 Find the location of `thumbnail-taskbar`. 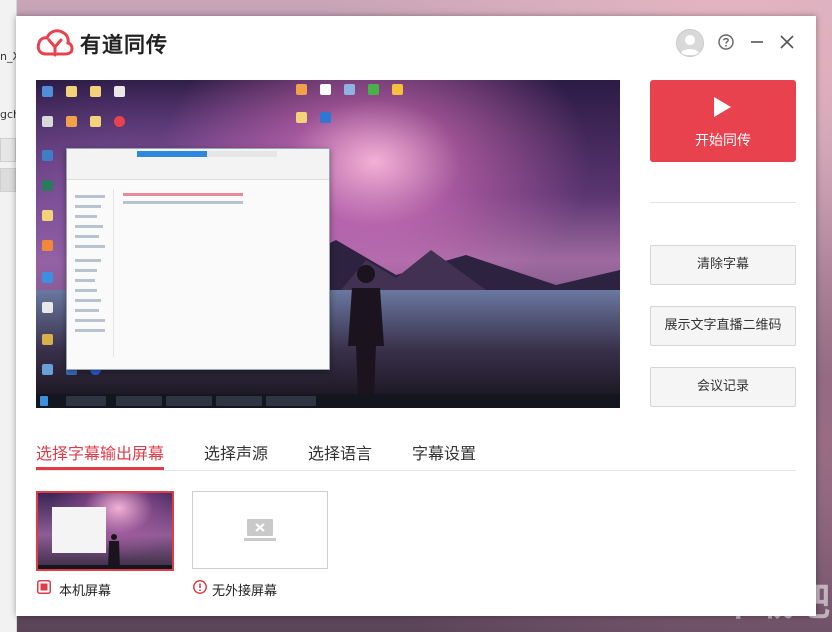

thumbnail-taskbar is located at coordinates (105, 567).